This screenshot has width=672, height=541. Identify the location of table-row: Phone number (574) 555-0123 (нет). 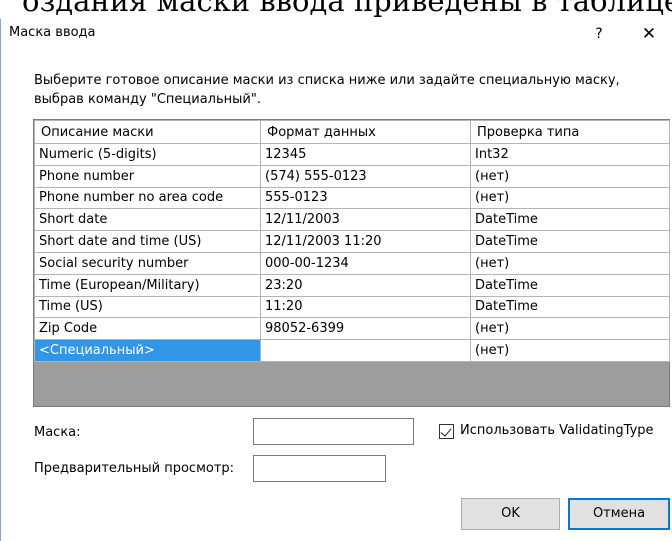
(352, 176).